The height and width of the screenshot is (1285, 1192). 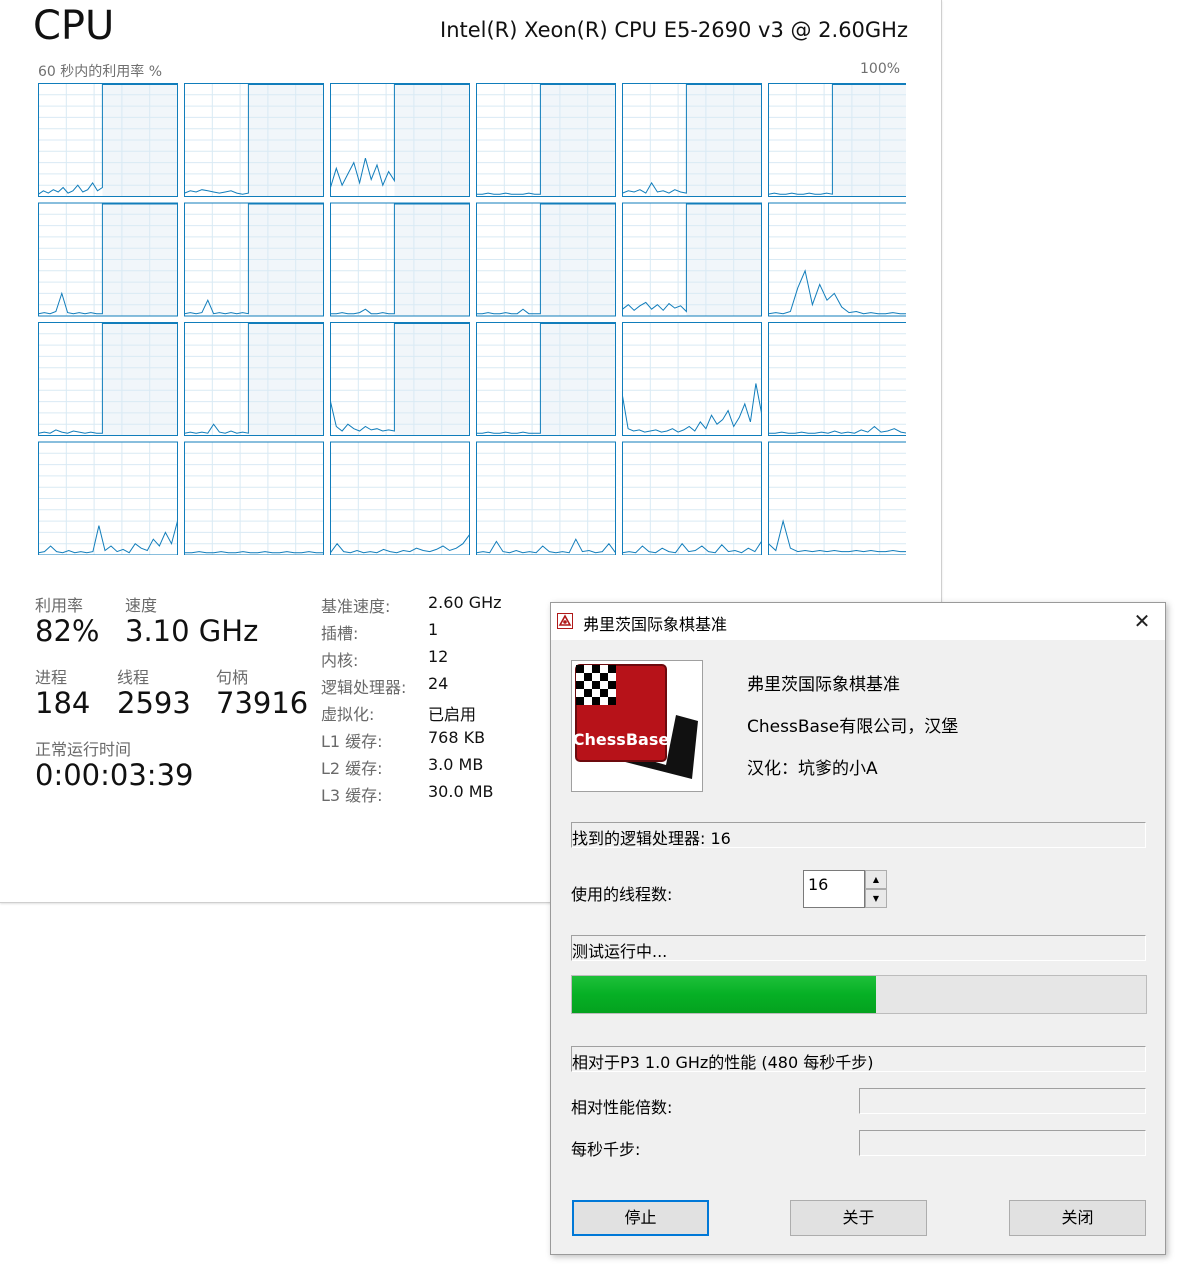 What do you see at coordinates (834, 889) in the screenshot?
I see `threads-input: 16` at bounding box center [834, 889].